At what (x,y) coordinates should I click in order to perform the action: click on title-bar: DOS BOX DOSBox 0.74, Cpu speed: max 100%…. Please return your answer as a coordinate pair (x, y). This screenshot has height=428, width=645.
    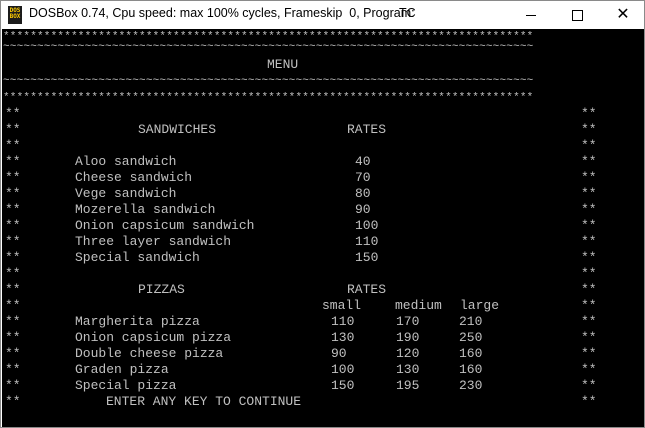
    Looking at the image, I should click on (322, 15).